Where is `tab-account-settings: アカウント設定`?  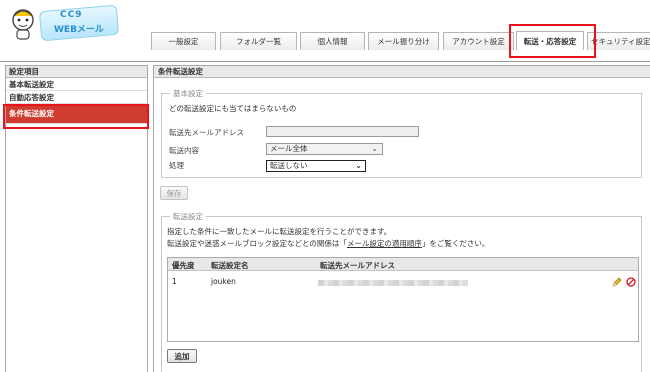
tab-account-settings: アカウント設定 is located at coordinates (478, 41).